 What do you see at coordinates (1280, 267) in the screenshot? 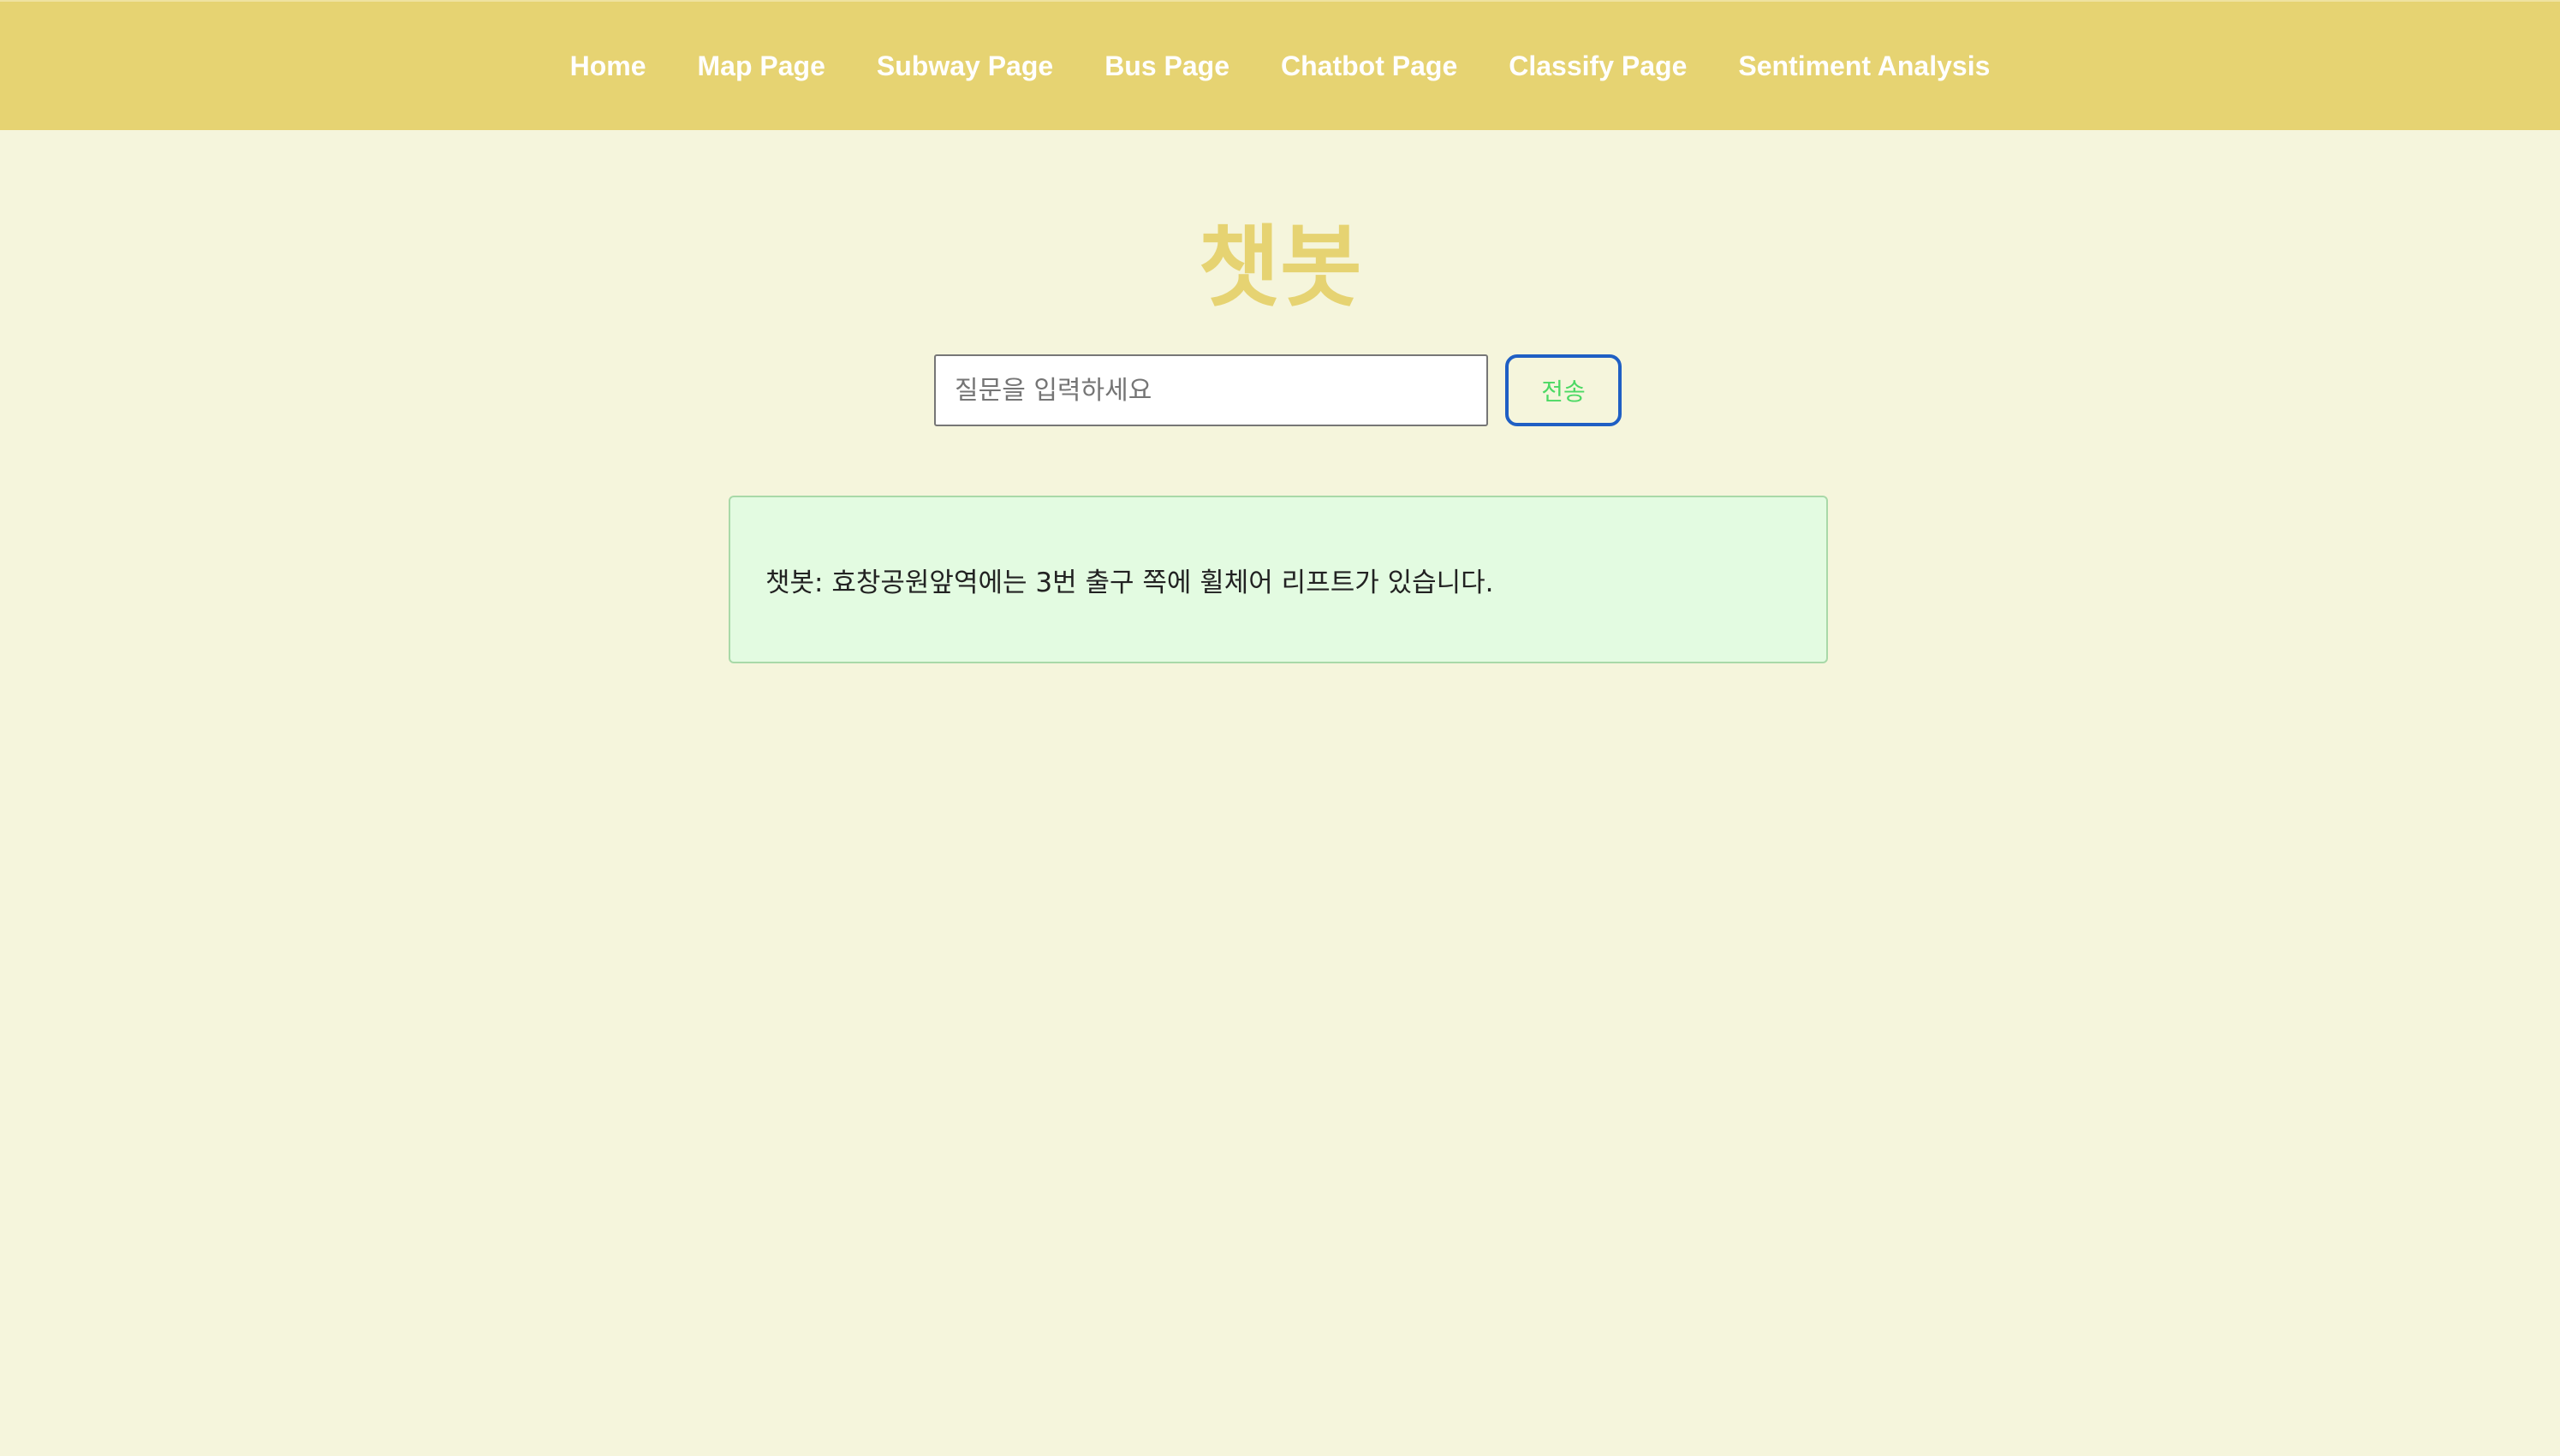
I see `page-title: 챗봇` at bounding box center [1280, 267].